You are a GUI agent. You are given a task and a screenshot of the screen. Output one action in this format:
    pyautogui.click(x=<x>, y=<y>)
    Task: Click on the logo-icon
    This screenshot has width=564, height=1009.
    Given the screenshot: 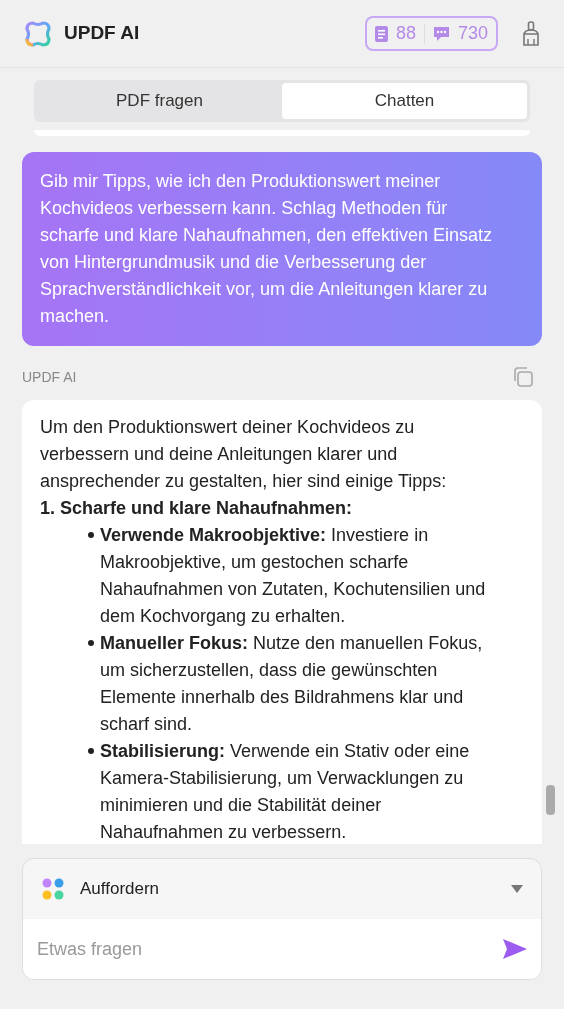 What is the action you would take?
    pyautogui.click(x=38, y=33)
    